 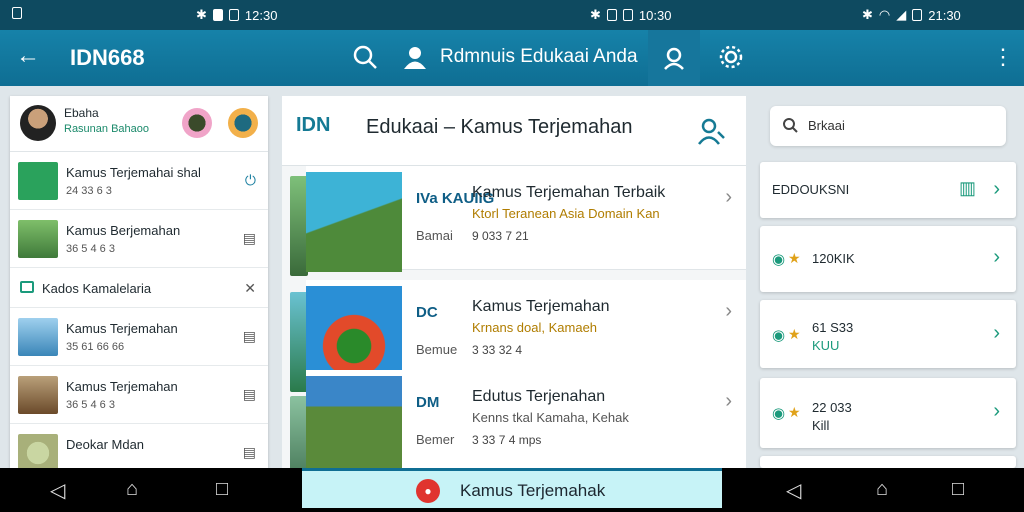 What do you see at coordinates (655, 15) in the screenshot?
I see `status-time-center: 10:30` at bounding box center [655, 15].